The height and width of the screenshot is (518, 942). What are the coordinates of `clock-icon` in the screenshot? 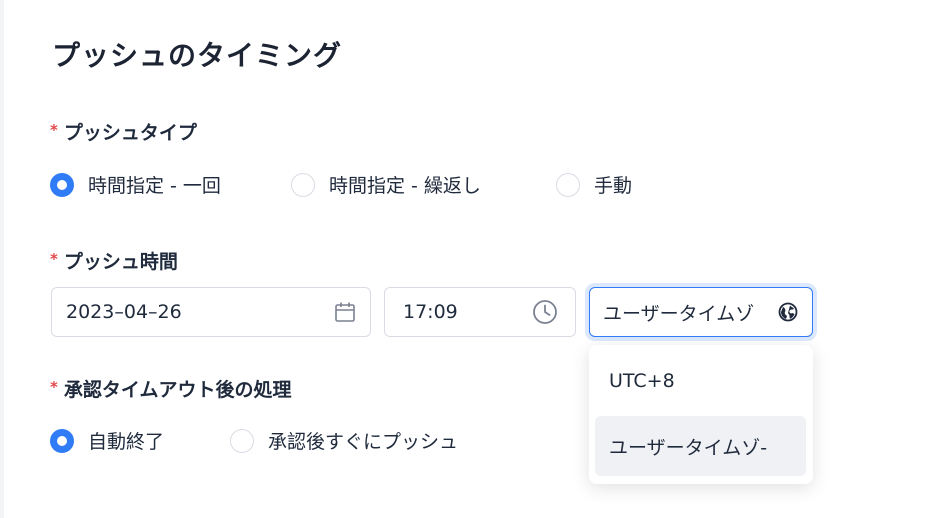 It's located at (545, 314).